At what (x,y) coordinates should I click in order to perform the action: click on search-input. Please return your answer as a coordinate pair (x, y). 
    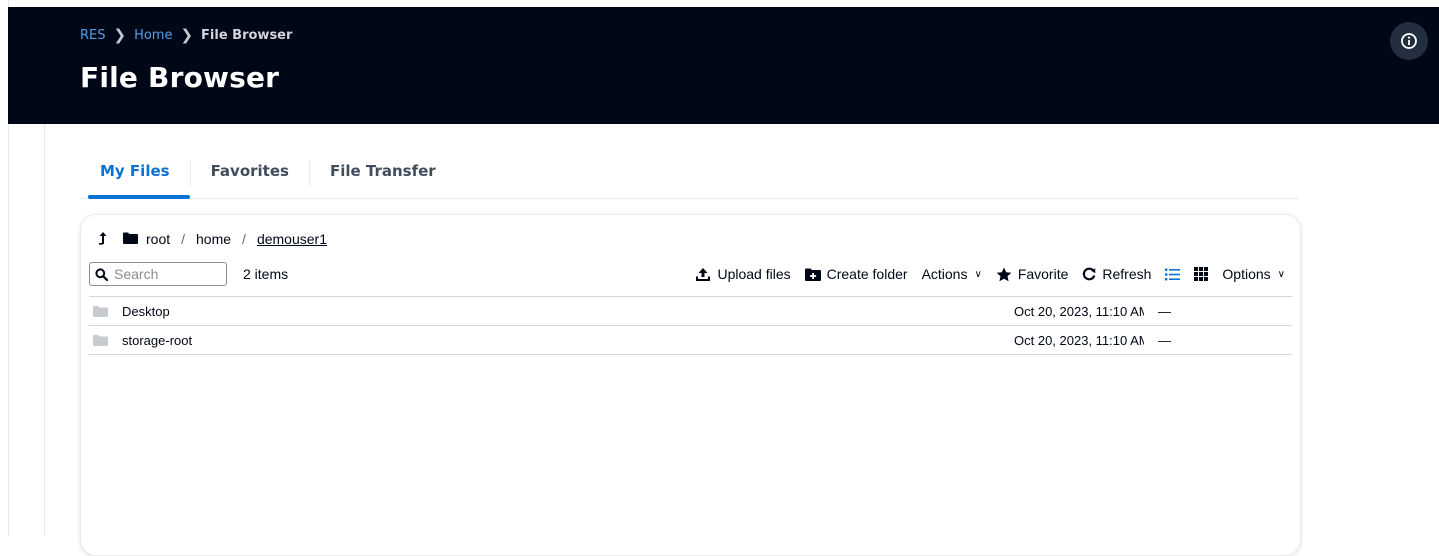
    Looking at the image, I should click on (169, 274).